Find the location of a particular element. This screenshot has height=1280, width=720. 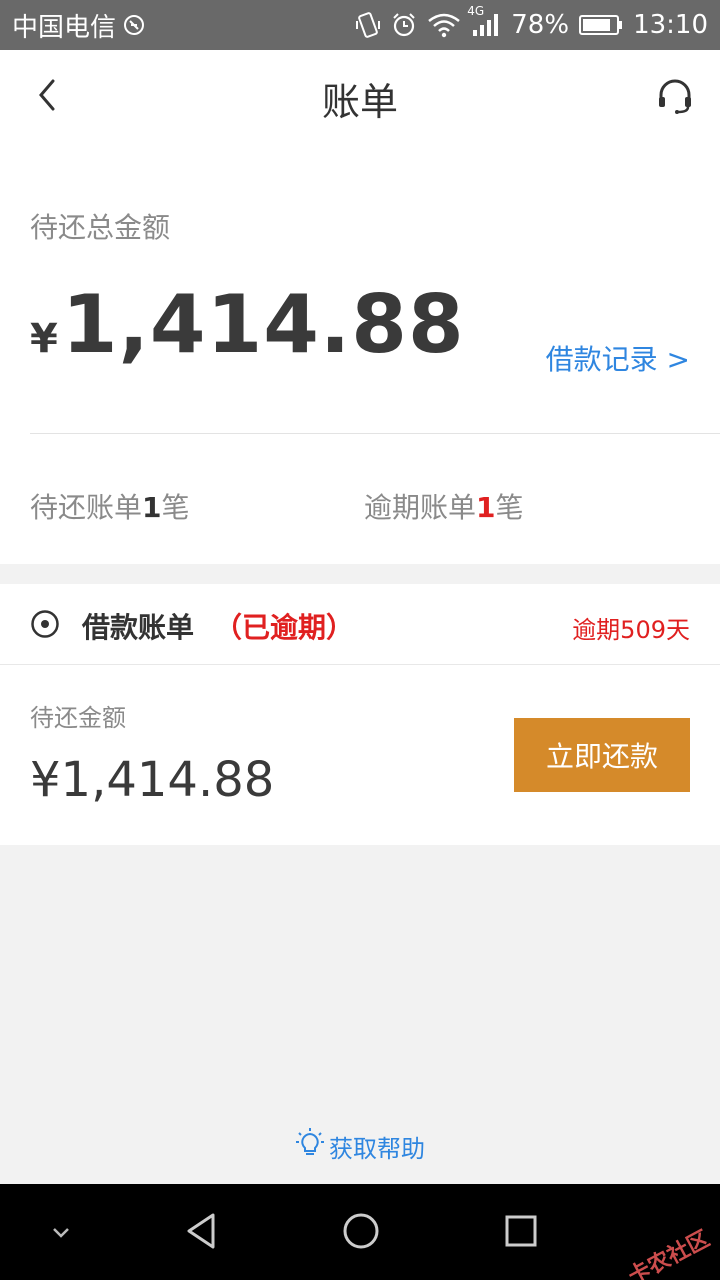

loan-record-link: 借款记录 > is located at coordinates (618, 358).